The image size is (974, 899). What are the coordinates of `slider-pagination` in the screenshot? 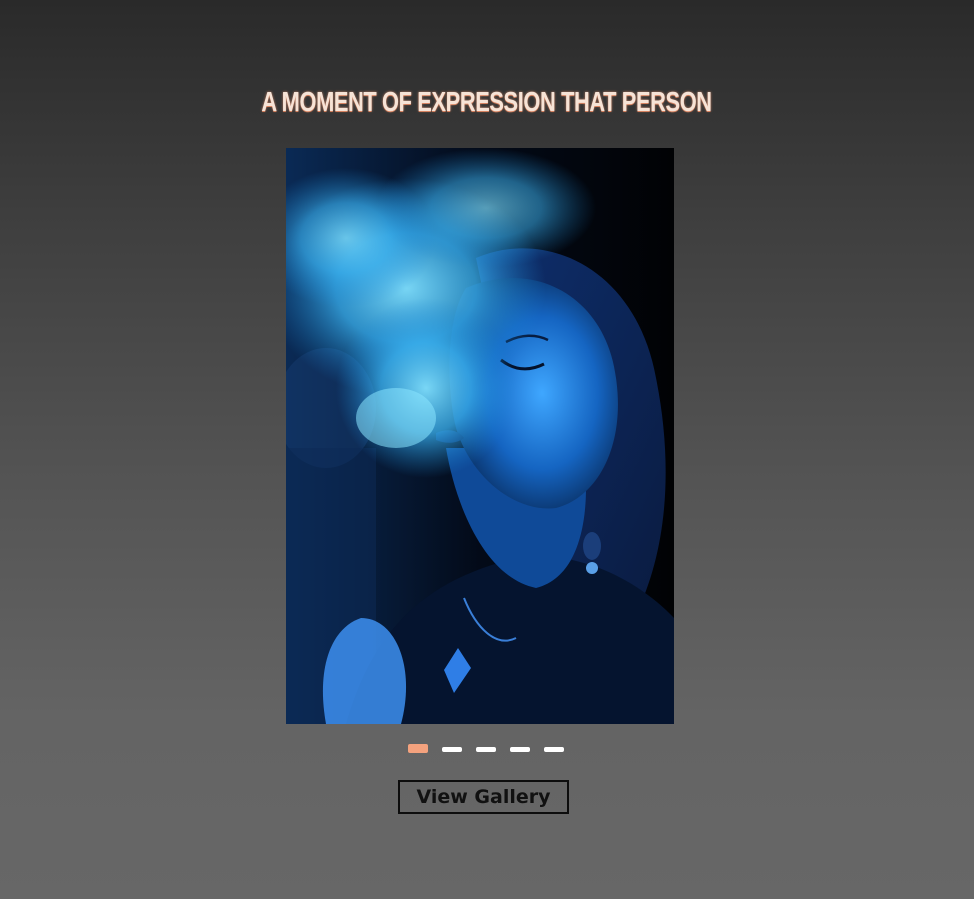 It's located at (486, 748).